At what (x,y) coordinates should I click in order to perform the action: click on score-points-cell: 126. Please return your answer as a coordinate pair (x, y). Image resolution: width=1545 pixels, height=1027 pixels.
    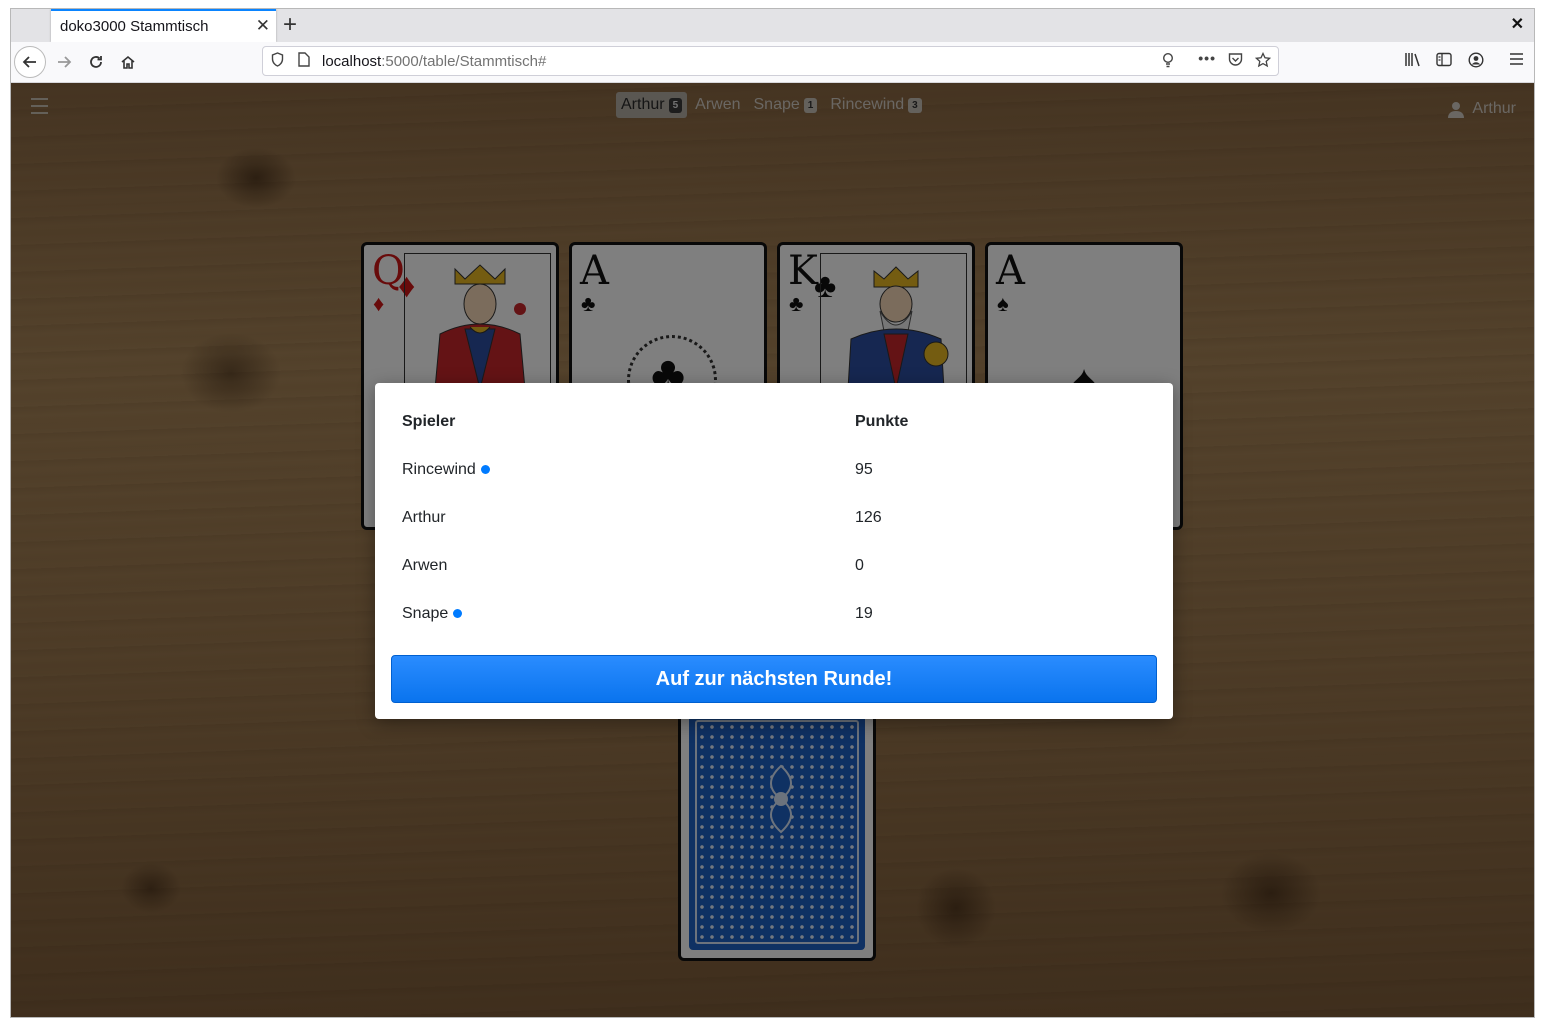
    Looking at the image, I should click on (868, 517).